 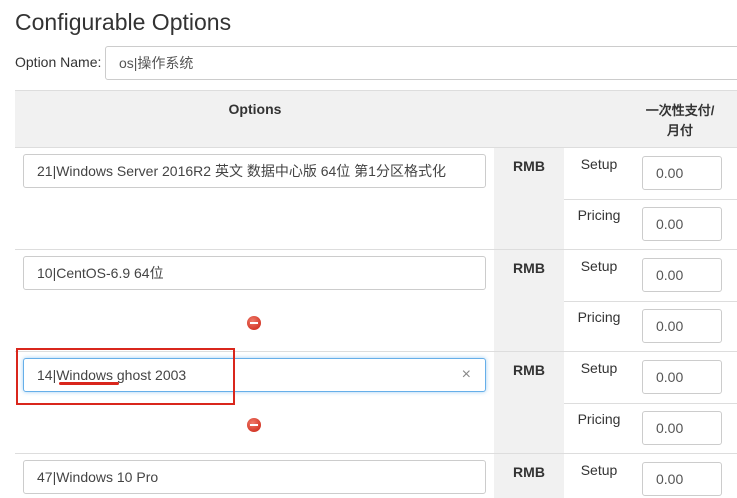 I want to click on highlight-underline, so click(x=89, y=383).